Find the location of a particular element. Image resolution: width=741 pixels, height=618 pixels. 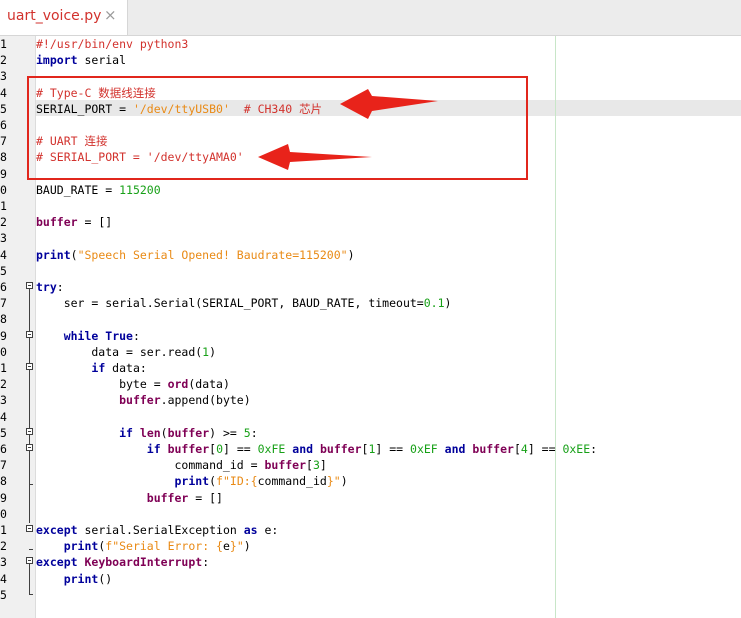

fold-toggle-while is located at coordinates (29, 334).